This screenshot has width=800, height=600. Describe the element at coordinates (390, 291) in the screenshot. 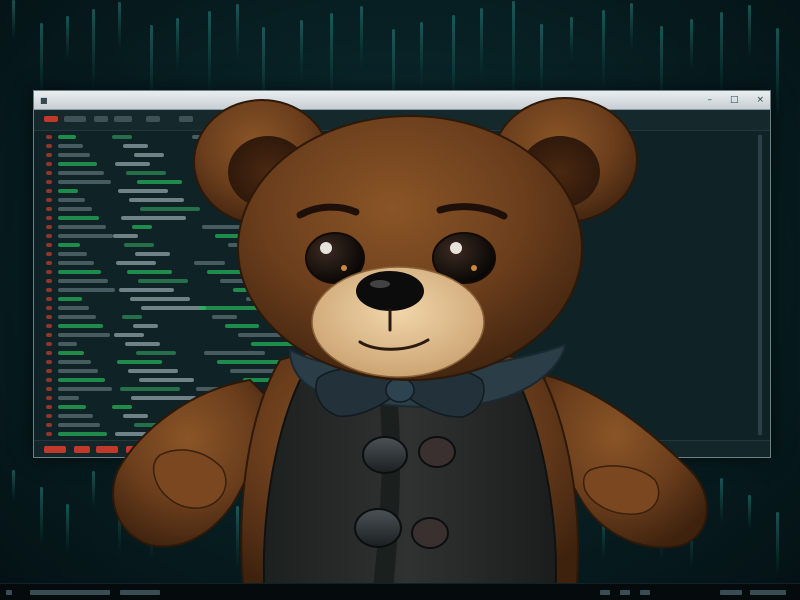

I see `bear-nose` at that location.